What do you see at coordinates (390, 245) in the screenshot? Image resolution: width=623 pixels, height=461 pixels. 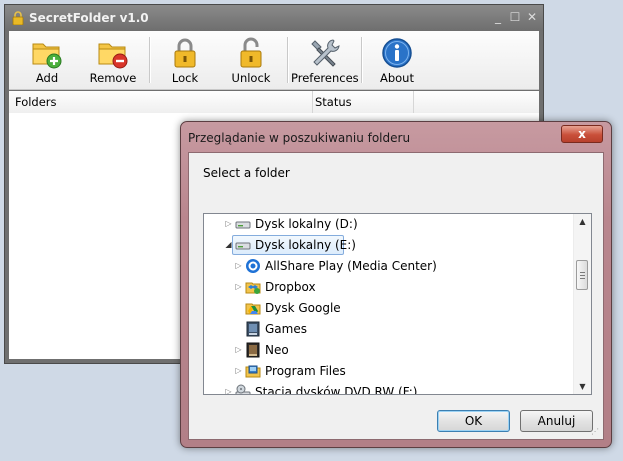 I see `tree-item-drive-e: ◢ Dysk lokalny (E:)` at bounding box center [390, 245].